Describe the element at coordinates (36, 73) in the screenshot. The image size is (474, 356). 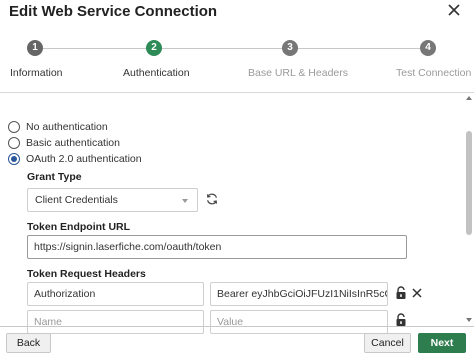
I see `step-1-label: Information` at that location.